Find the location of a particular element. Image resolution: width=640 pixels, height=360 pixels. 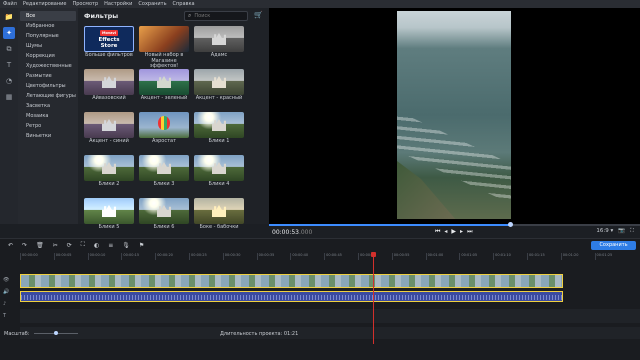

category-item: Мозаика is located at coordinates (48, 116).